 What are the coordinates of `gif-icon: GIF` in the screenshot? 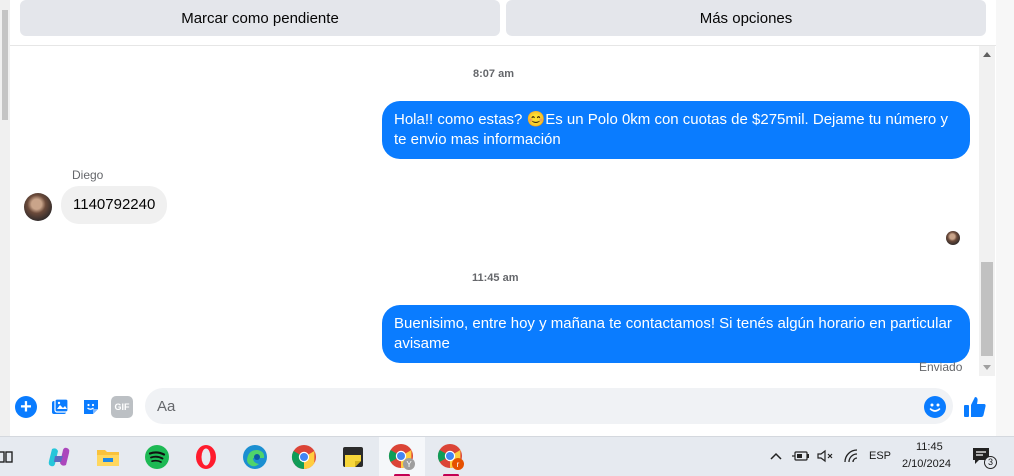 It's located at (122, 407).